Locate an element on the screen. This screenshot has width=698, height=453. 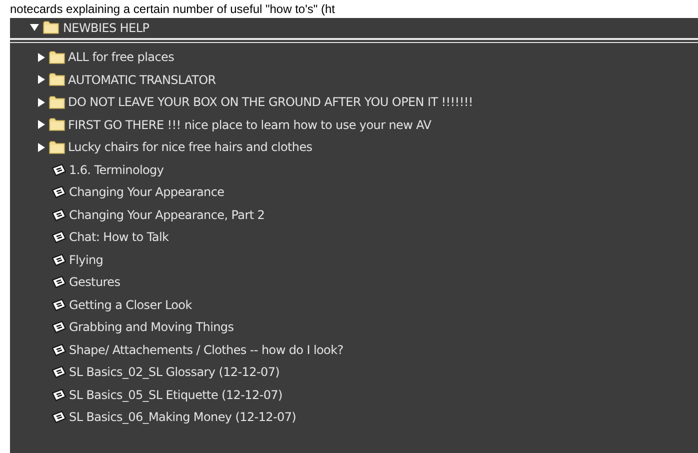
tree-item-label: Changing Your Appearance, Part 2 is located at coordinates (167, 215).